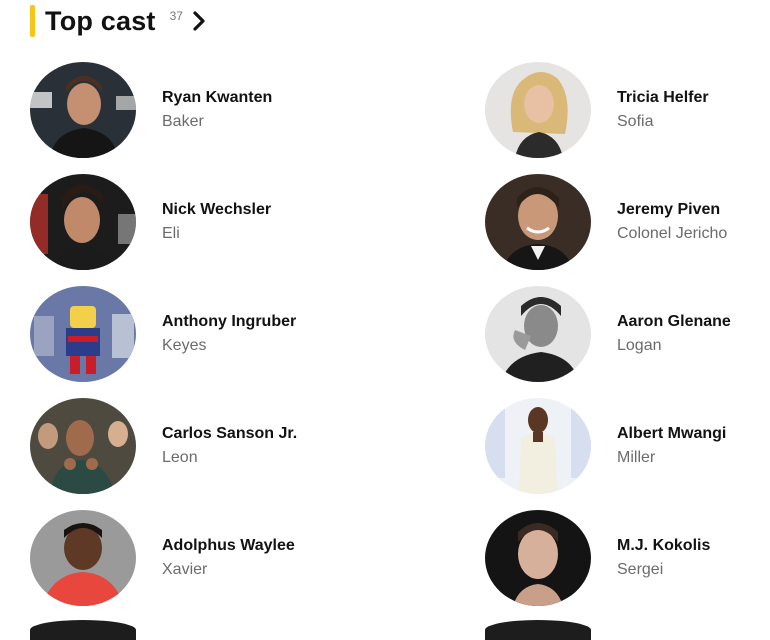 The width and height of the screenshot is (770, 640). Describe the element at coordinates (229, 322) in the screenshot. I see `actor-name: Anthony Ingruber` at that location.